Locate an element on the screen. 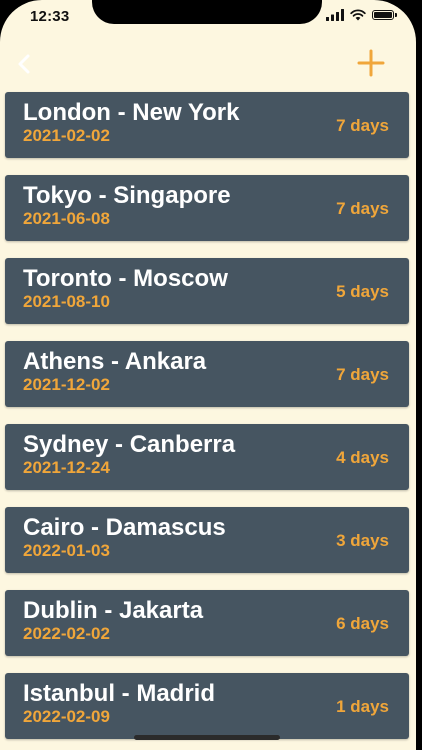 The width and height of the screenshot is (422, 750). status-time: 12:33 is located at coordinates (50, 16).